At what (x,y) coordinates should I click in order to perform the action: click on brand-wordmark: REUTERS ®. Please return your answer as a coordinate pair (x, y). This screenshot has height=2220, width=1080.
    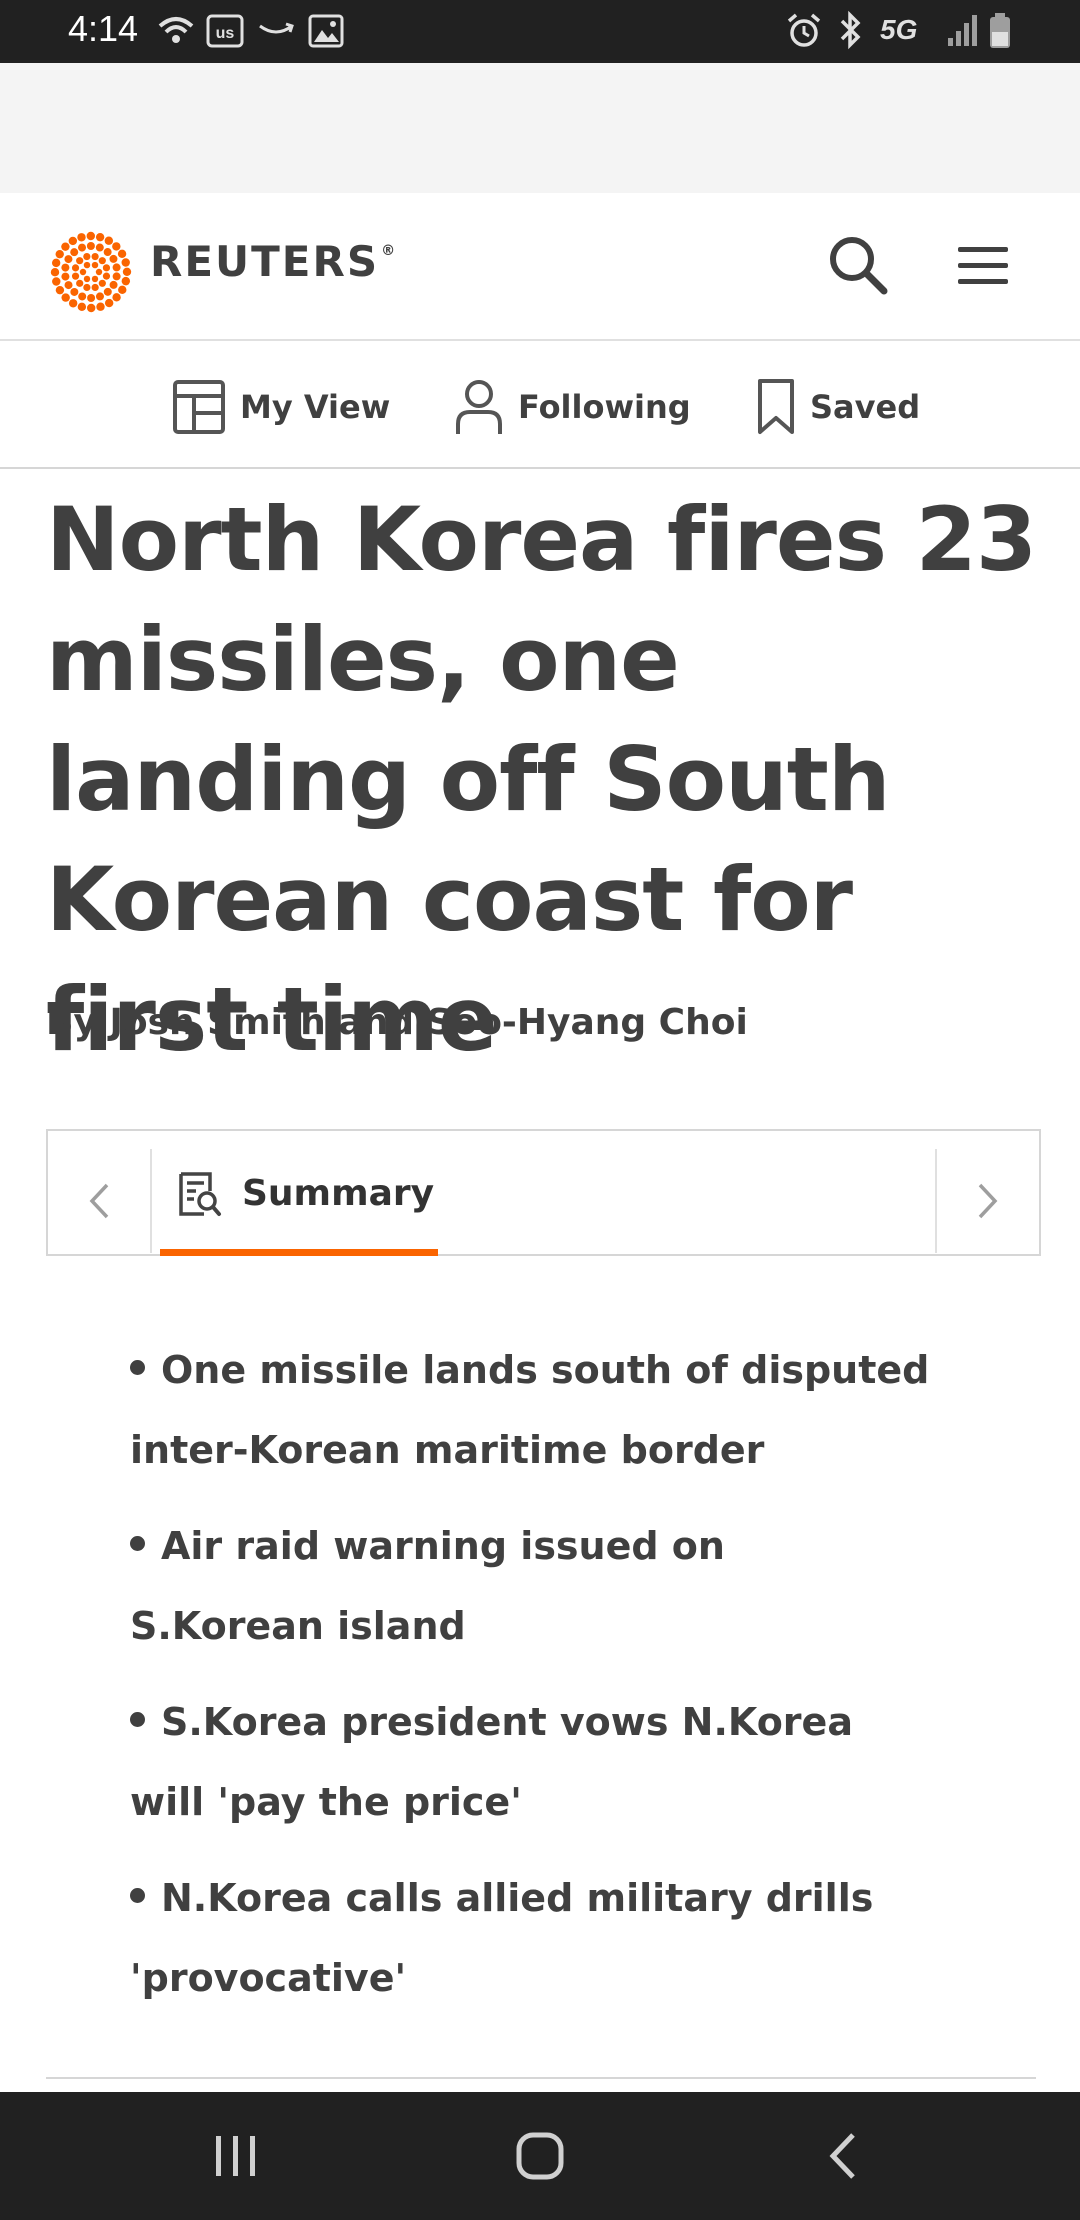
    Looking at the image, I should click on (273, 261).